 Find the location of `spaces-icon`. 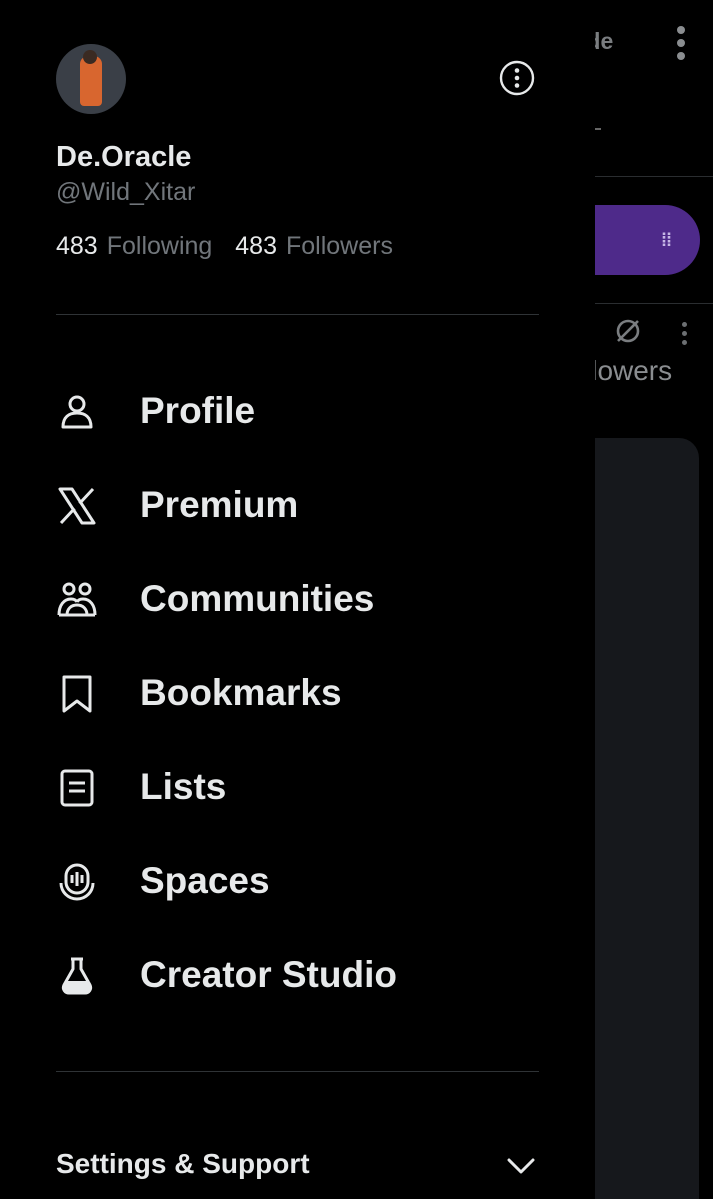

spaces-icon is located at coordinates (77, 882).